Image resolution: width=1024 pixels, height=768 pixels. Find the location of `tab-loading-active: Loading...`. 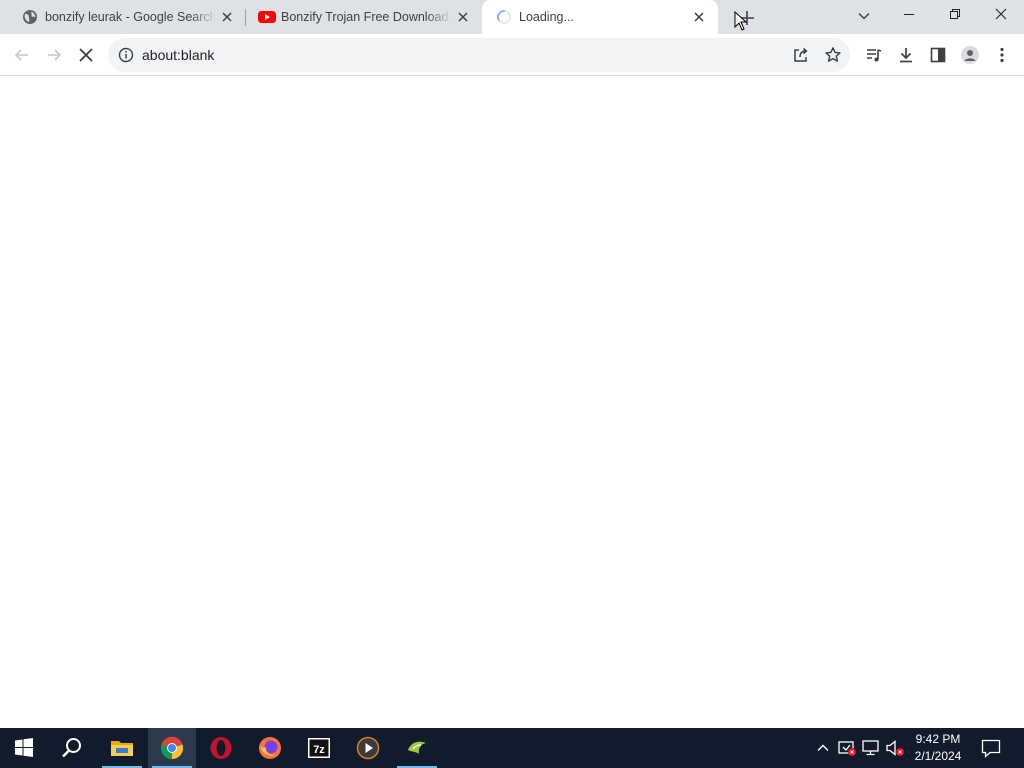

tab-loading-active: Loading... is located at coordinates (600, 17).